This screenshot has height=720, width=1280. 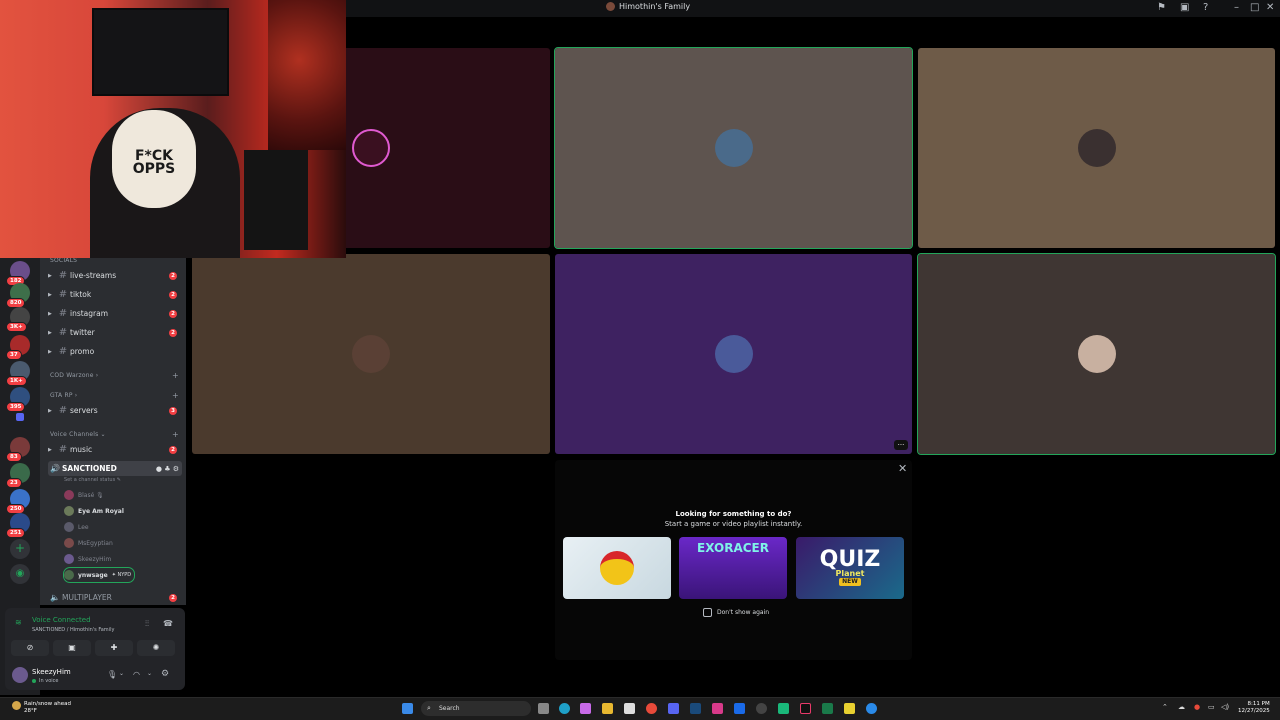 I want to click on instagram-icon, so click(x=717, y=708).